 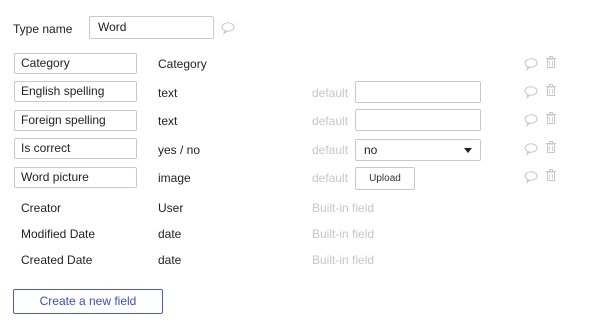 What do you see at coordinates (174, 178) in the screenshot?
I see `field-type-word-picture: image` at bounding box center [174, 178].